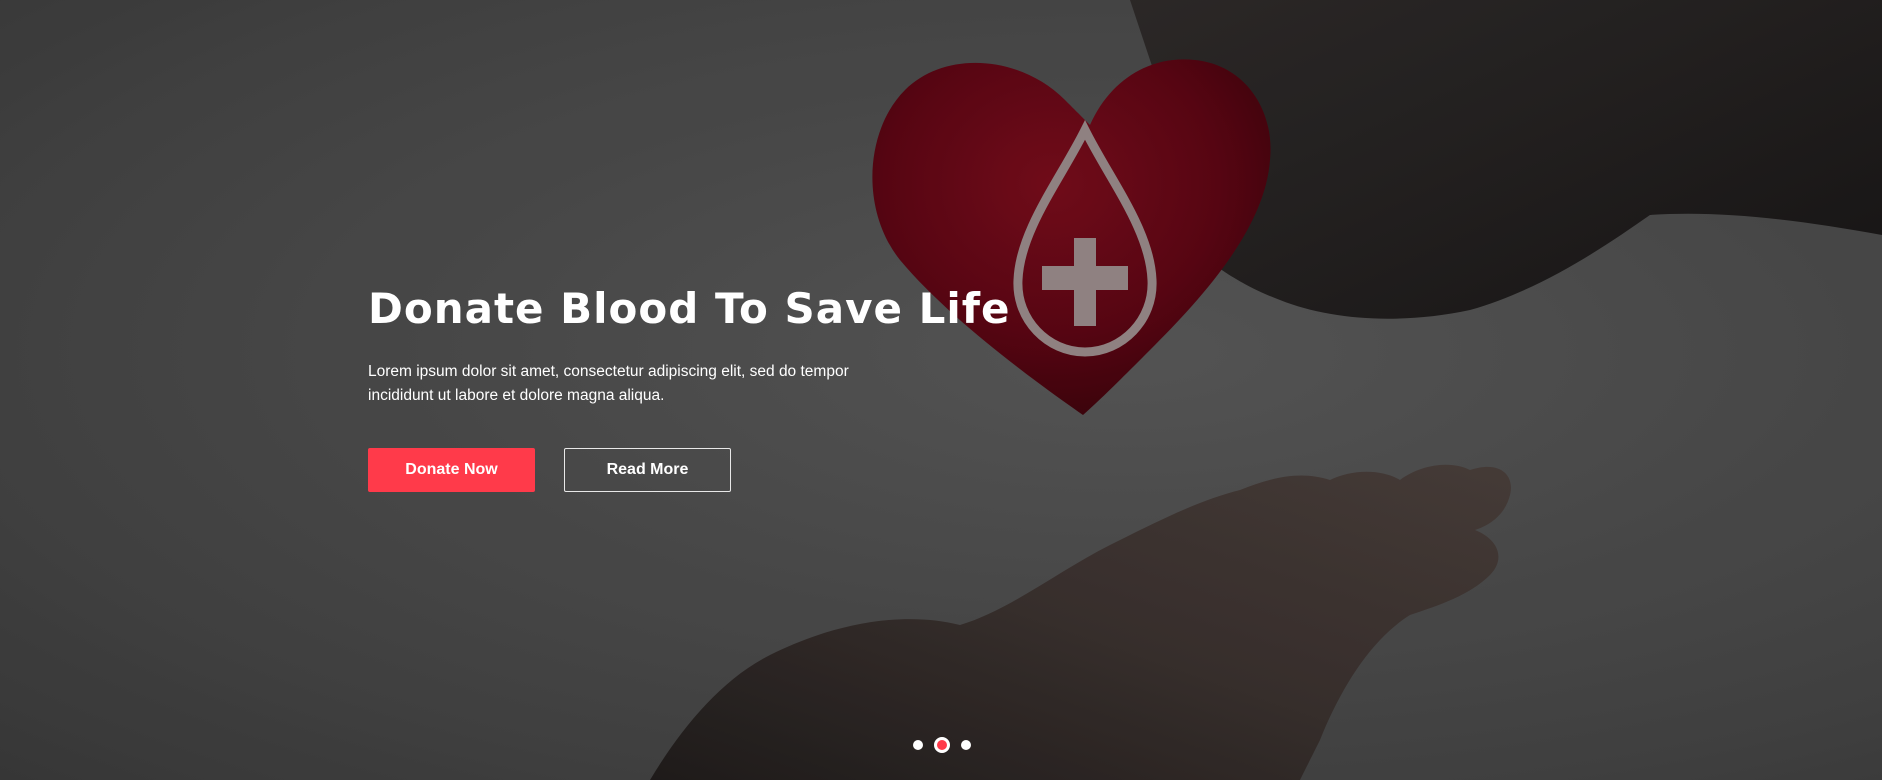 This screenshot has width=1882, height=780. I want to click on hero-title: Donate Blood To Save Life, so click(689, 308).